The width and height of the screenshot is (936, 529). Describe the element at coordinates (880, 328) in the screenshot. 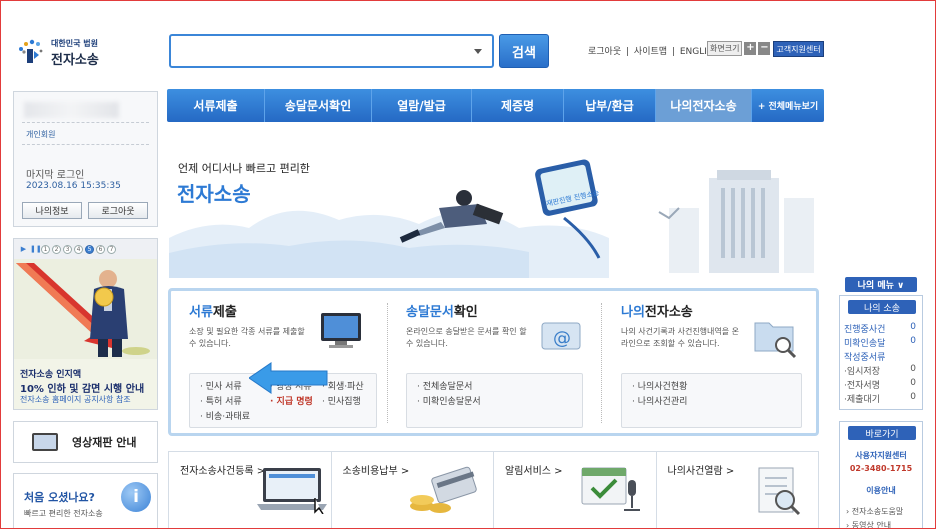

I see `case-row-in-progress: 진행중사건 0` at that location.